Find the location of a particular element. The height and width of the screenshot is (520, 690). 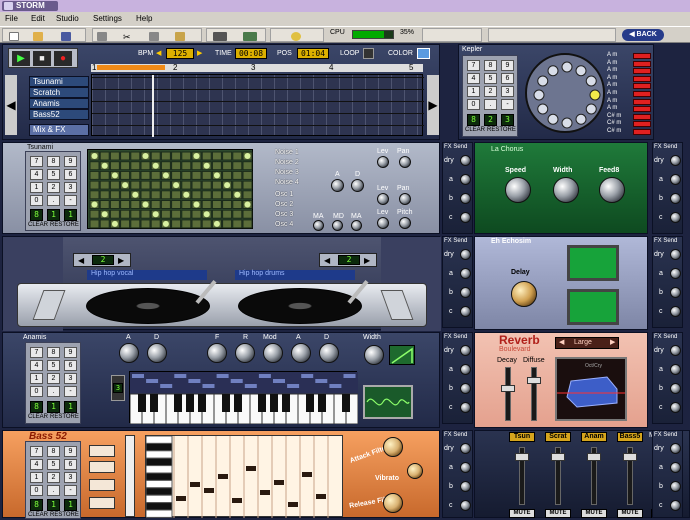

mixer-fader is located at coordinates (558, 457).